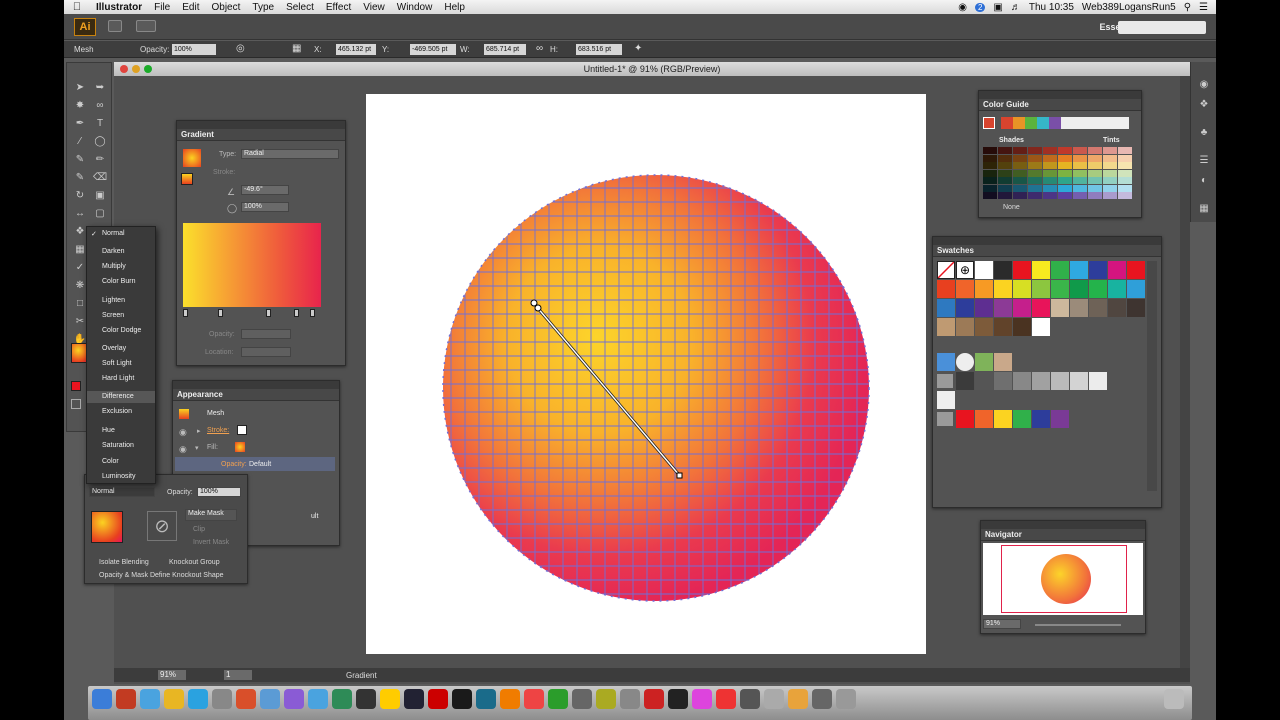 This screenshot has height=720, width=1280. What do you see at coordinates (80, 232) in the screenshot?
I see `shape-builder-tool-icon: ❖` at bounding box center [80, 232].